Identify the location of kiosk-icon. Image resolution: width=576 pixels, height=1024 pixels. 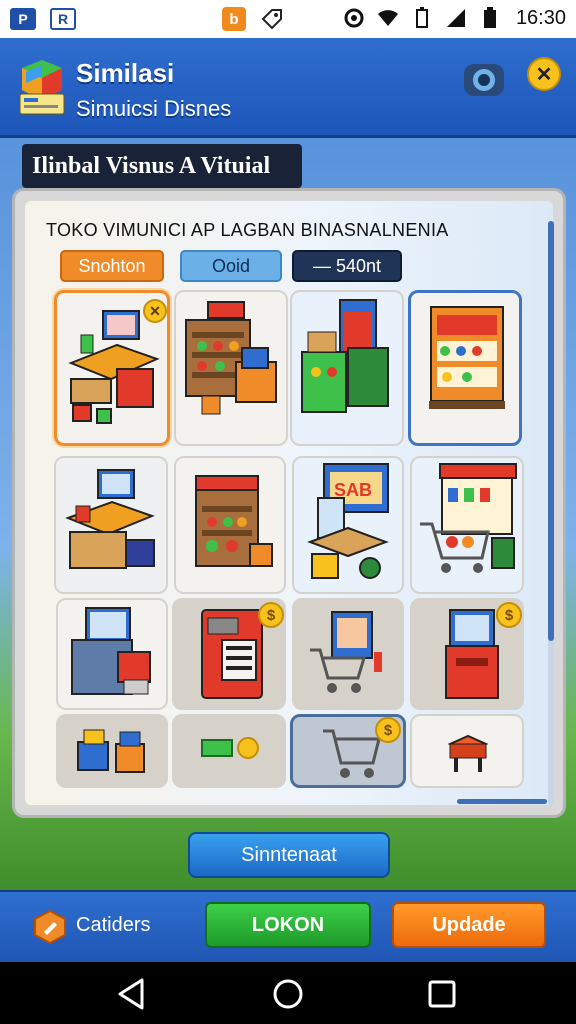
(345, 356).